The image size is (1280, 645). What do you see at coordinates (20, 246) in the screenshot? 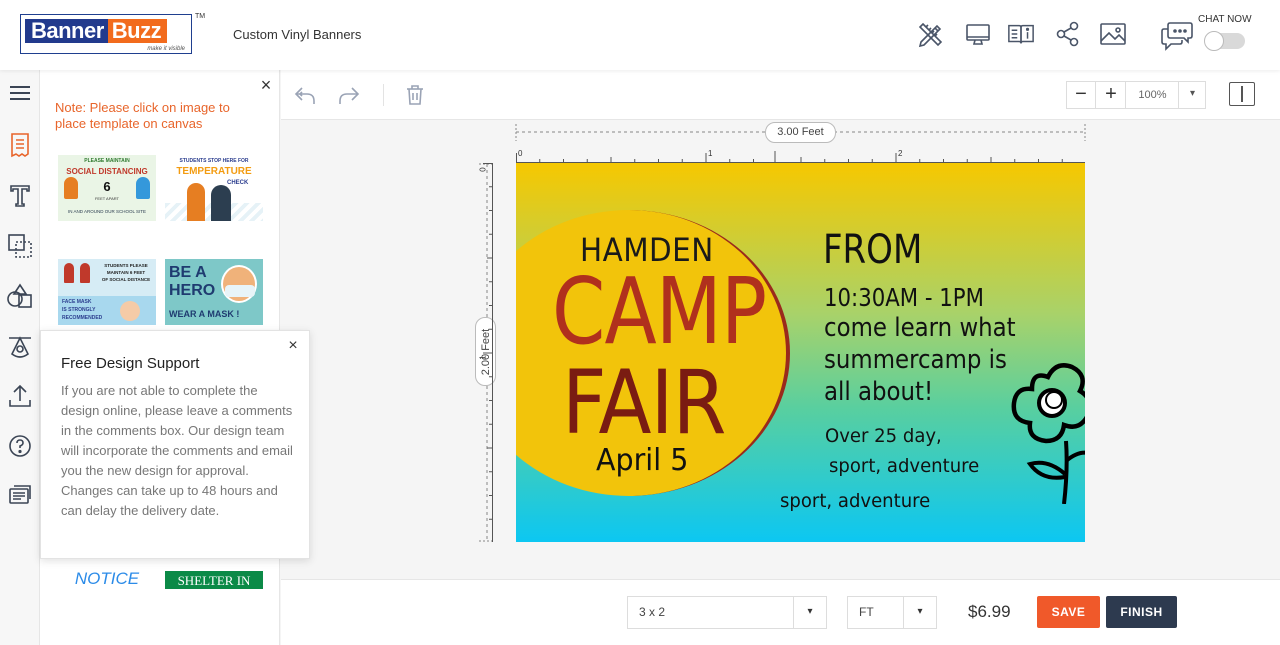
I see `layers-icon` at bounding box center [20, 246].